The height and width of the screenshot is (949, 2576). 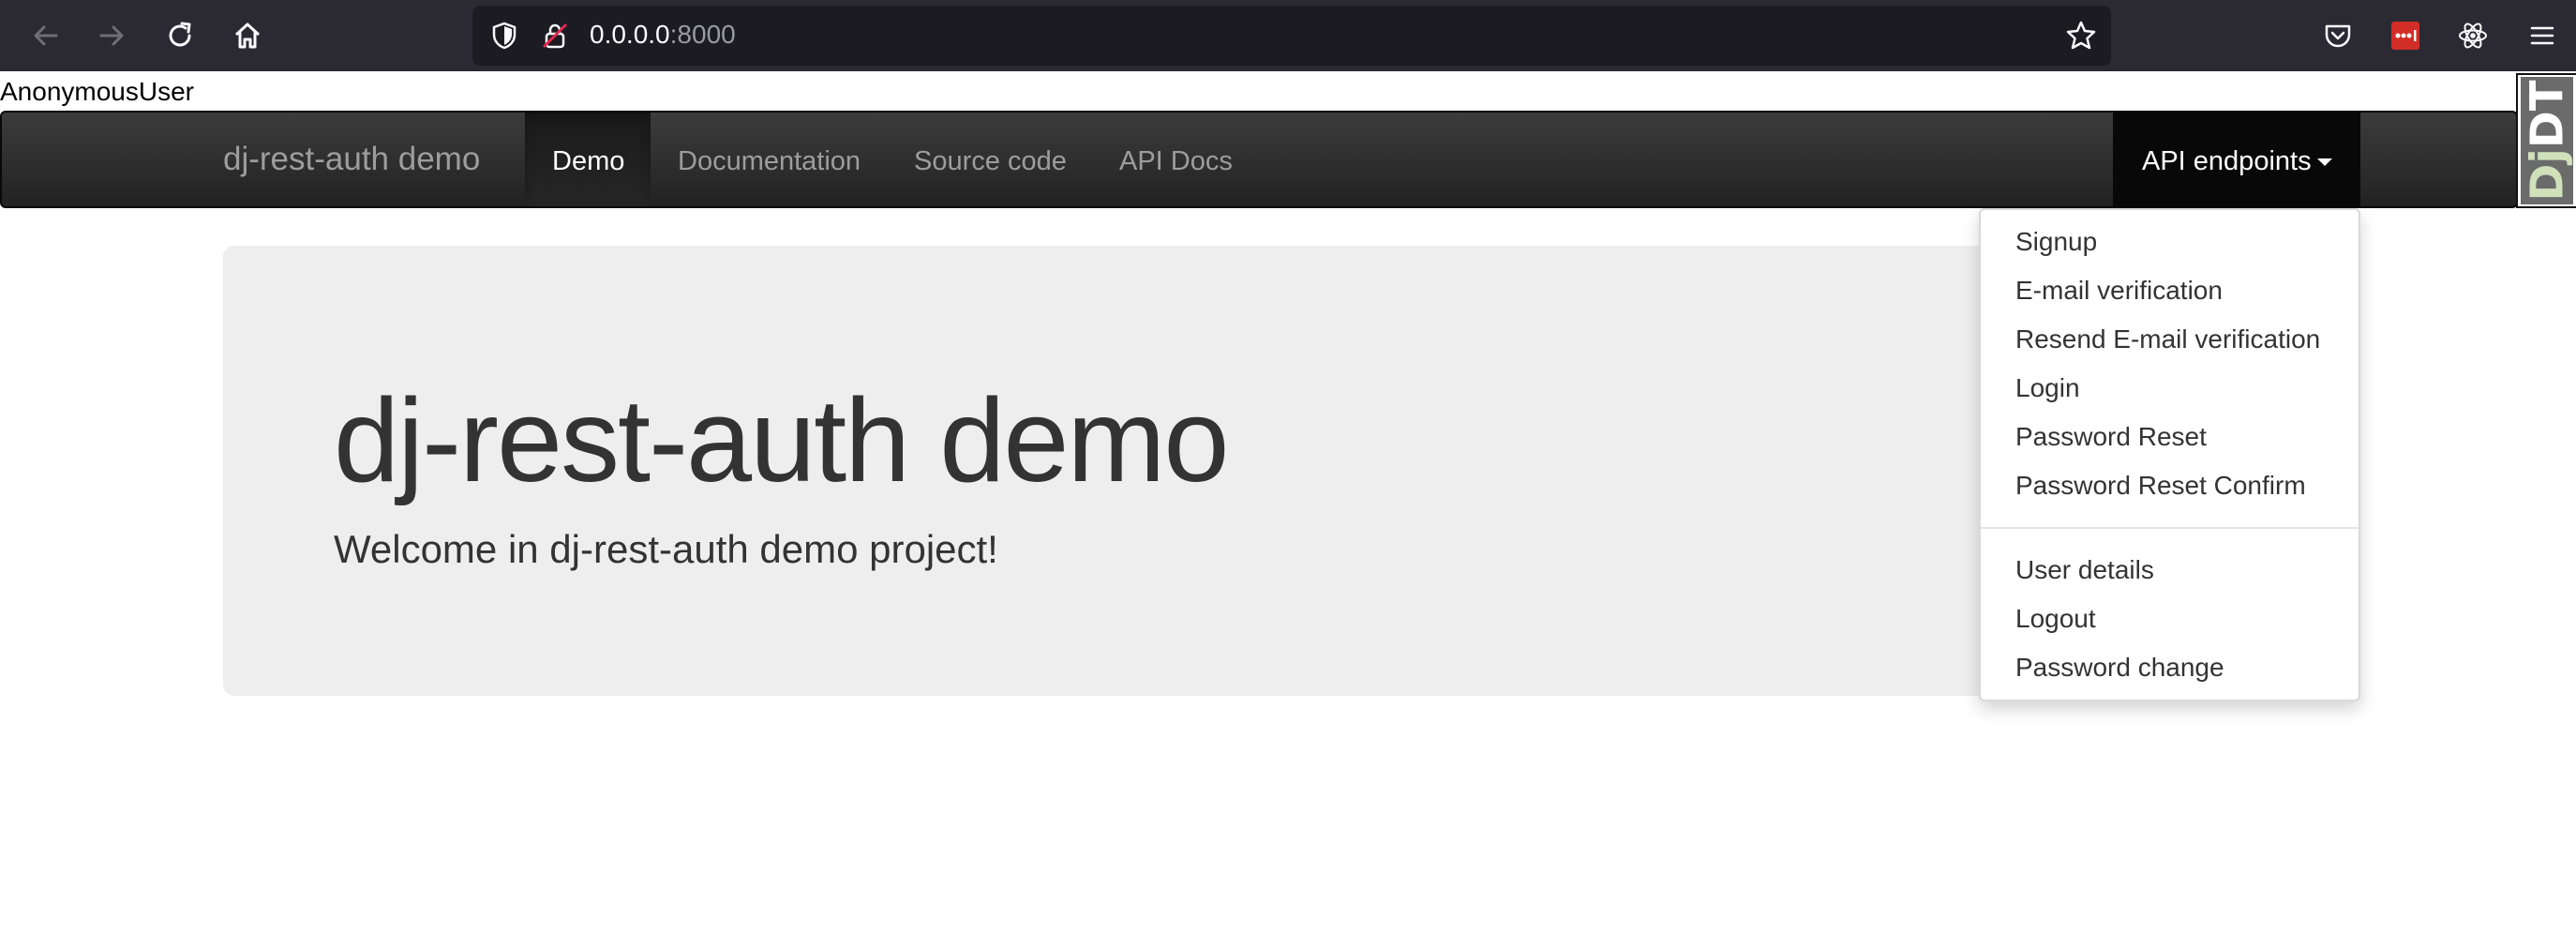 I want to click on jumbotron-subtitle: Welcome in dj-rest-auth demo project!, so click(x=666, y=549).